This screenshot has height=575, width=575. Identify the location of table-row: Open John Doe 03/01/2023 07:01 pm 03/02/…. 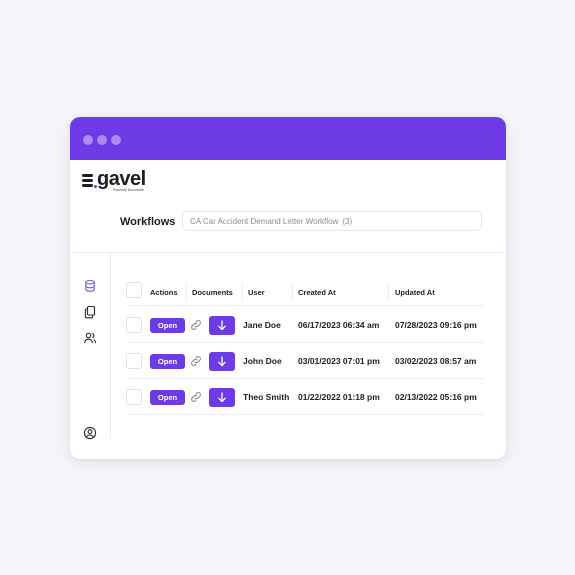
(305, 361).